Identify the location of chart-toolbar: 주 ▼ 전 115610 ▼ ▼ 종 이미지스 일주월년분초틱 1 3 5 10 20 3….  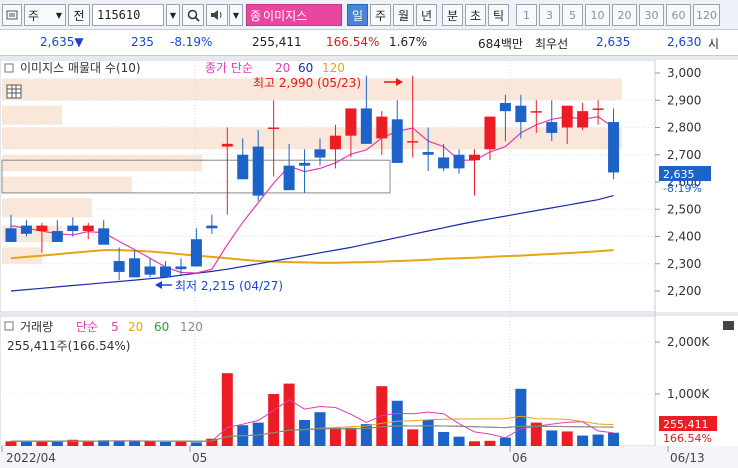
(369, 15).